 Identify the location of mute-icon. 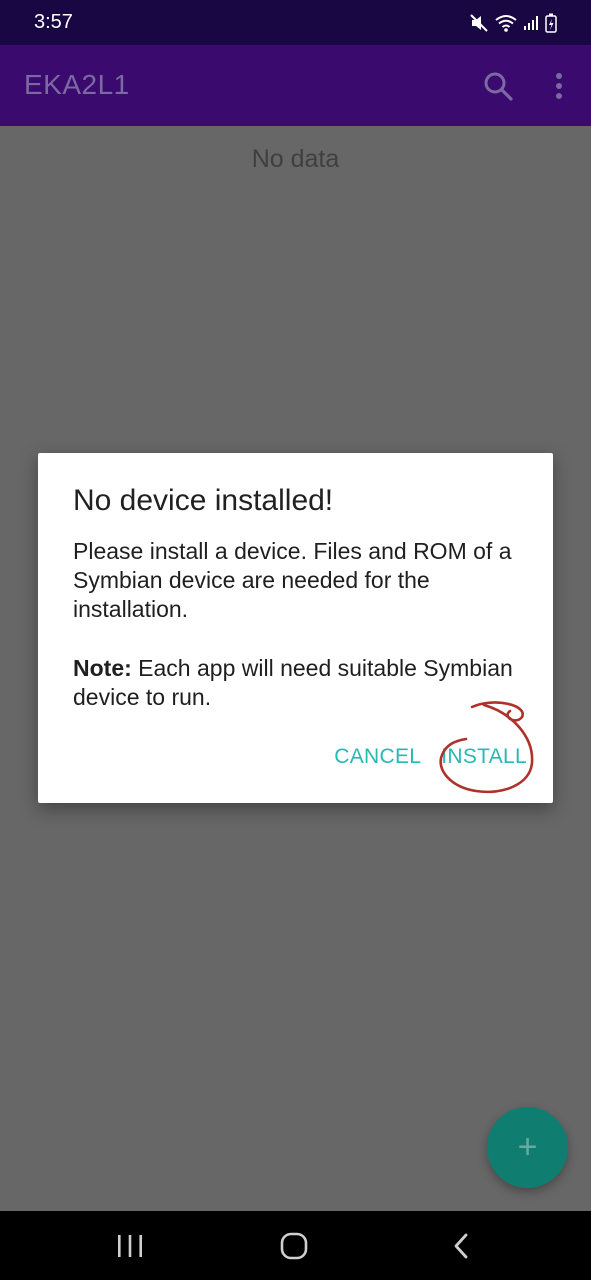
(479, 23).